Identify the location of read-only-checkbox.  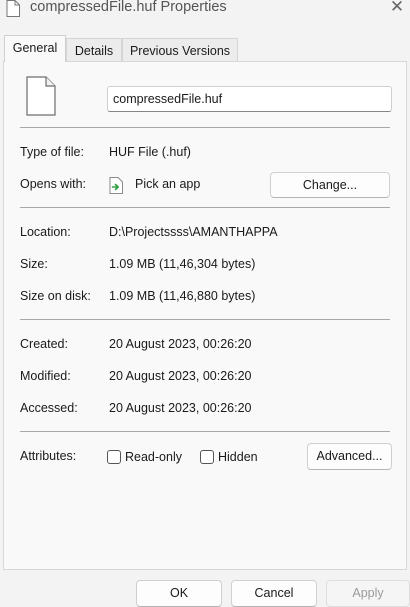
(114, 457).